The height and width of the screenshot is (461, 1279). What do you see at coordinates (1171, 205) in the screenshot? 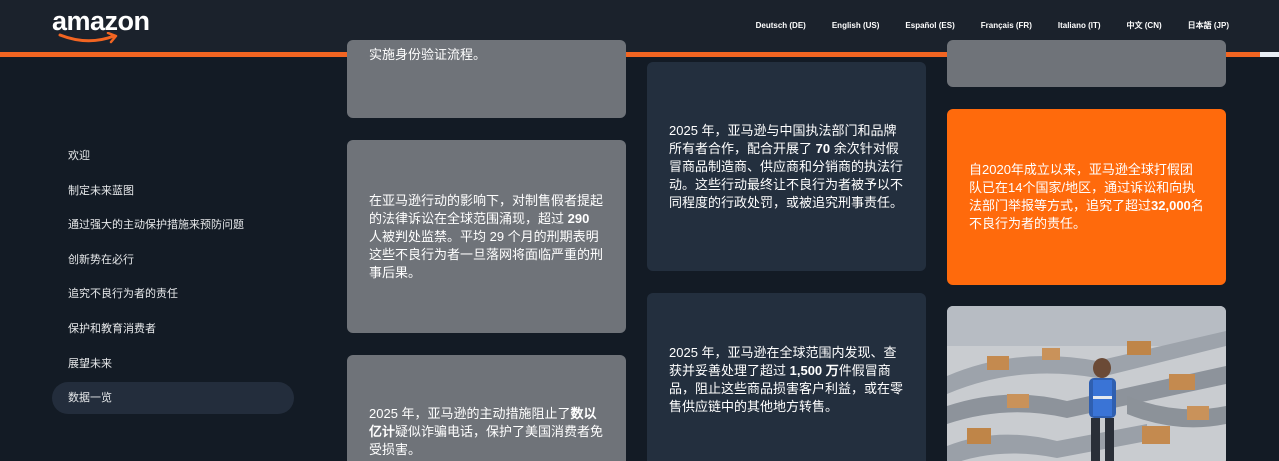
I see `card-highlight-value: 32,000` at bounding box center [1171, 205].